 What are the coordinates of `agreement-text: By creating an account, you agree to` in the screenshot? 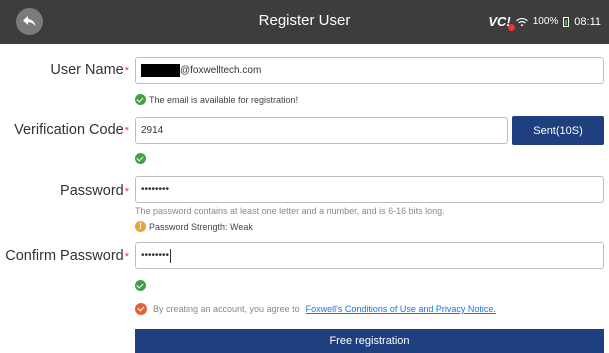 It's located at (226, 309).